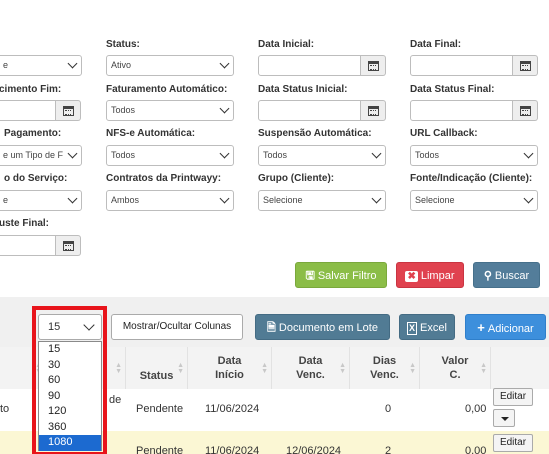 This screenshot has width=549, height=454. I want to click on reajuste-final-calendar-button, so click(68, 245).